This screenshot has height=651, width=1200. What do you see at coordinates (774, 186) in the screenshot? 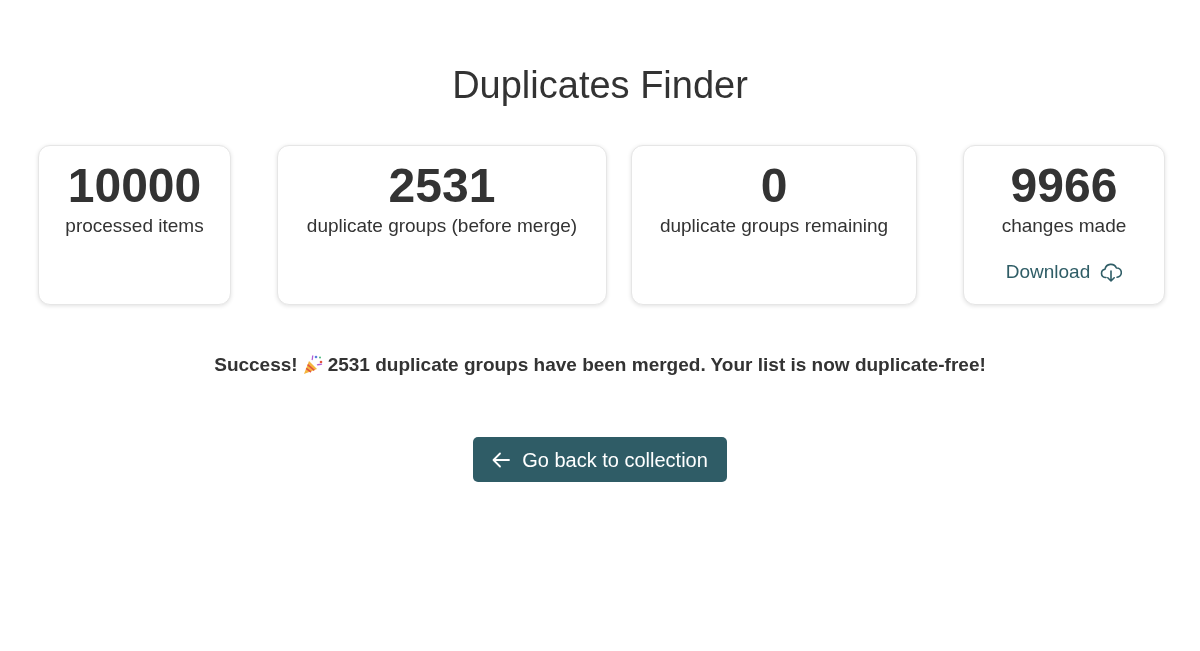
I see `stat-value: 0` at bounding box center [774, 186].